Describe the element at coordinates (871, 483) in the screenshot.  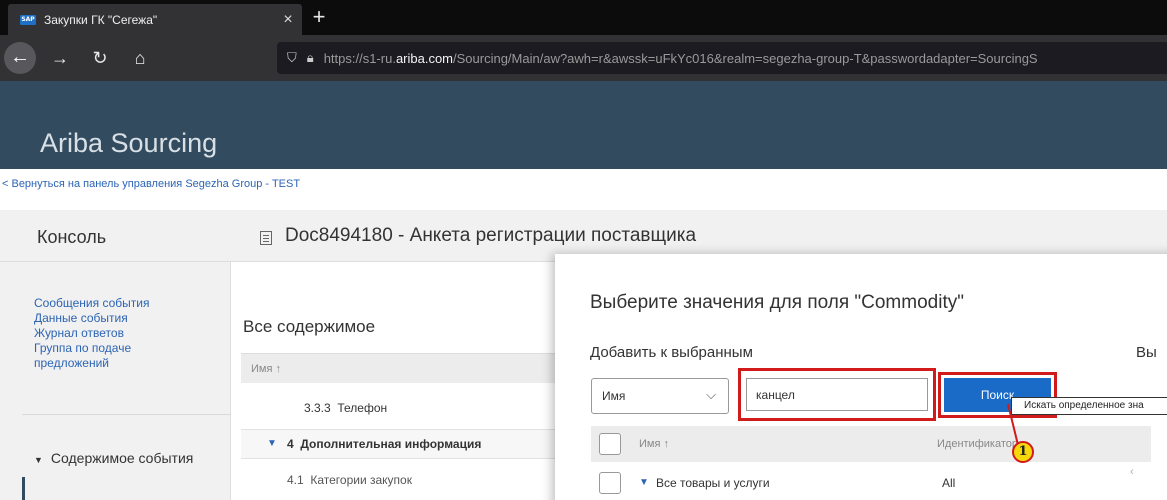
I see `list-item: ▼ Все товары и услуги All` at that location.